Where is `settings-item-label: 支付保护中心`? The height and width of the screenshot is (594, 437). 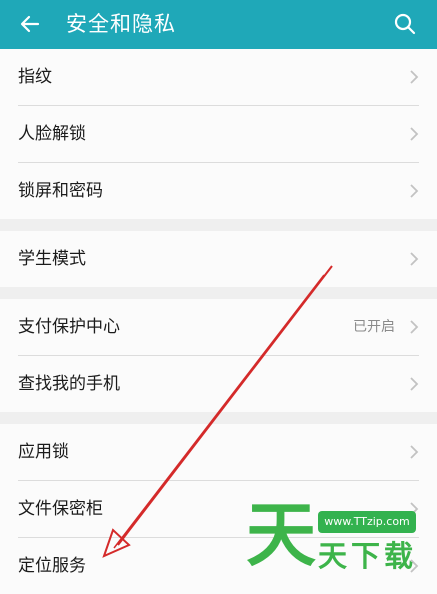
settings-item-label: 支付保护中心 is located at coordinates (69, 327).